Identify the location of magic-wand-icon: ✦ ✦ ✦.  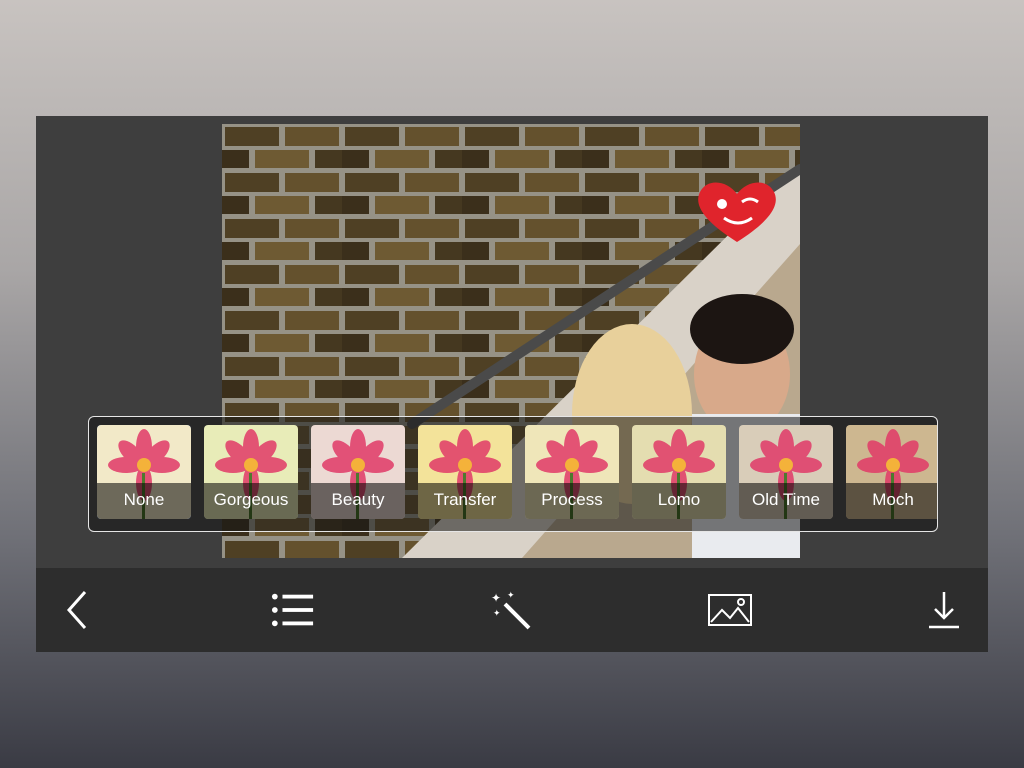
(511, 610).